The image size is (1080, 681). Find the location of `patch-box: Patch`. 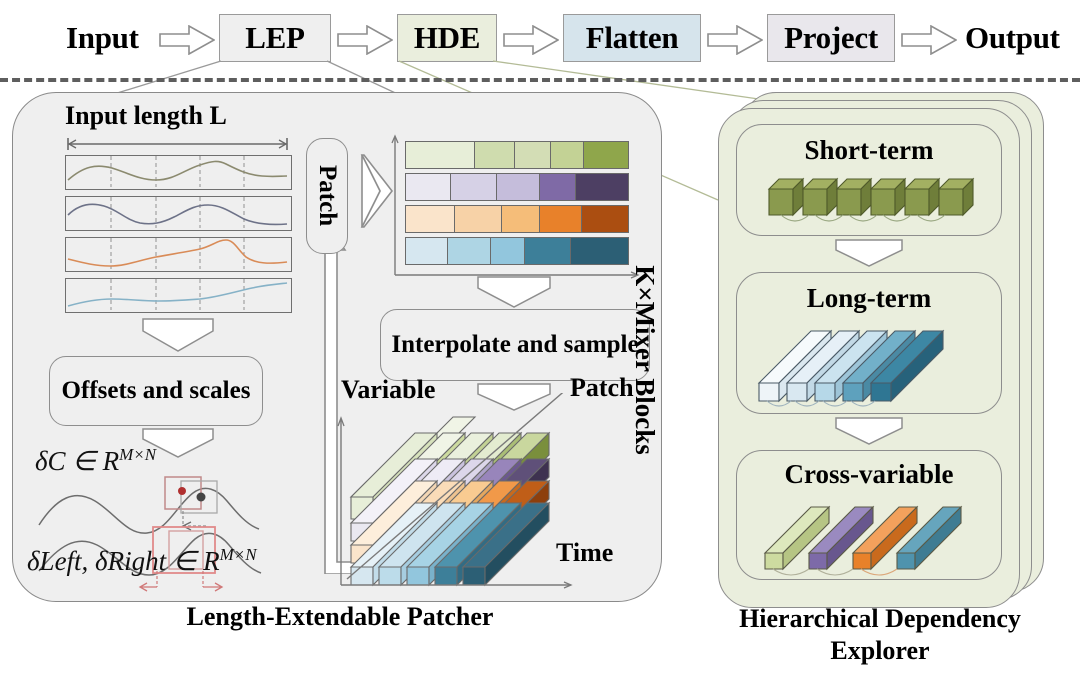

patch-box: Patch is located at coordinates (327, 196).